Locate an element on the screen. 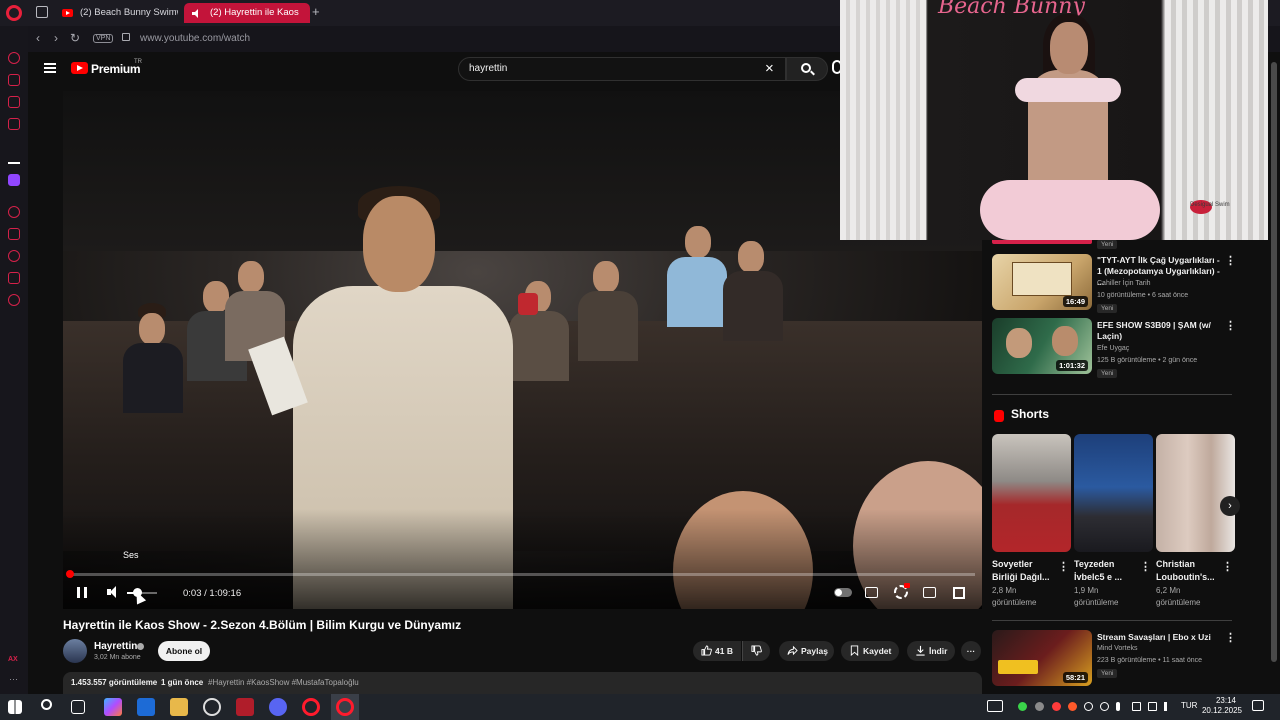 This screenshot has width=1280, height=720. video-thumbnail: 16:49 is located at coordinates (1042, 282).